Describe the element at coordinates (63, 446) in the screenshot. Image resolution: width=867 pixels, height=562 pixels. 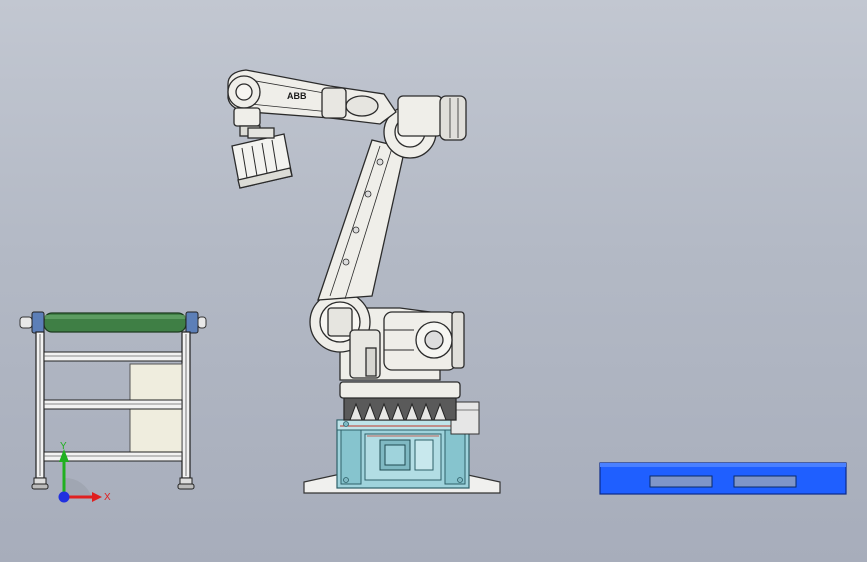
I see `y-axis-label: Y` at that location.